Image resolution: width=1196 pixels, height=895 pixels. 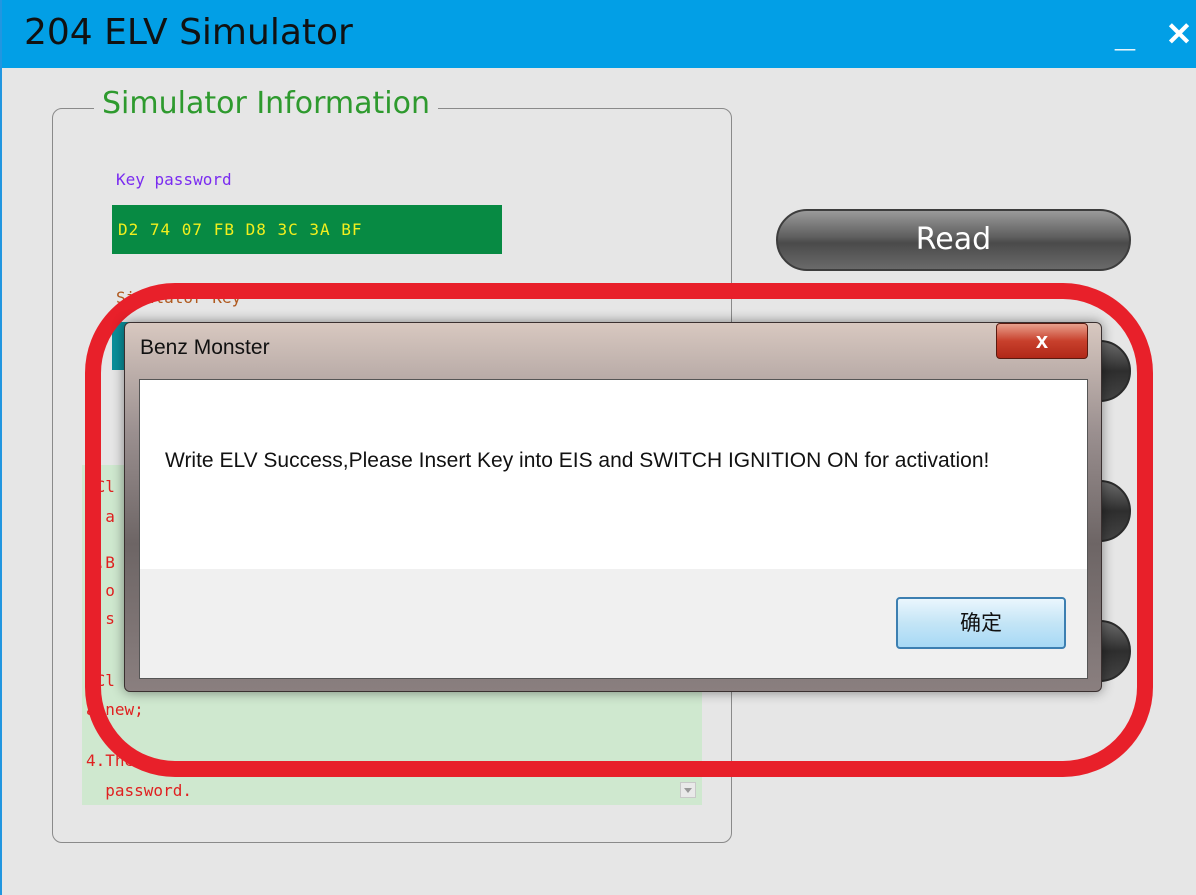 What do you see at coordinates (1125, 34) in the screenshot?
I see `minimize-button: _` at bounding box center [1125, 34].